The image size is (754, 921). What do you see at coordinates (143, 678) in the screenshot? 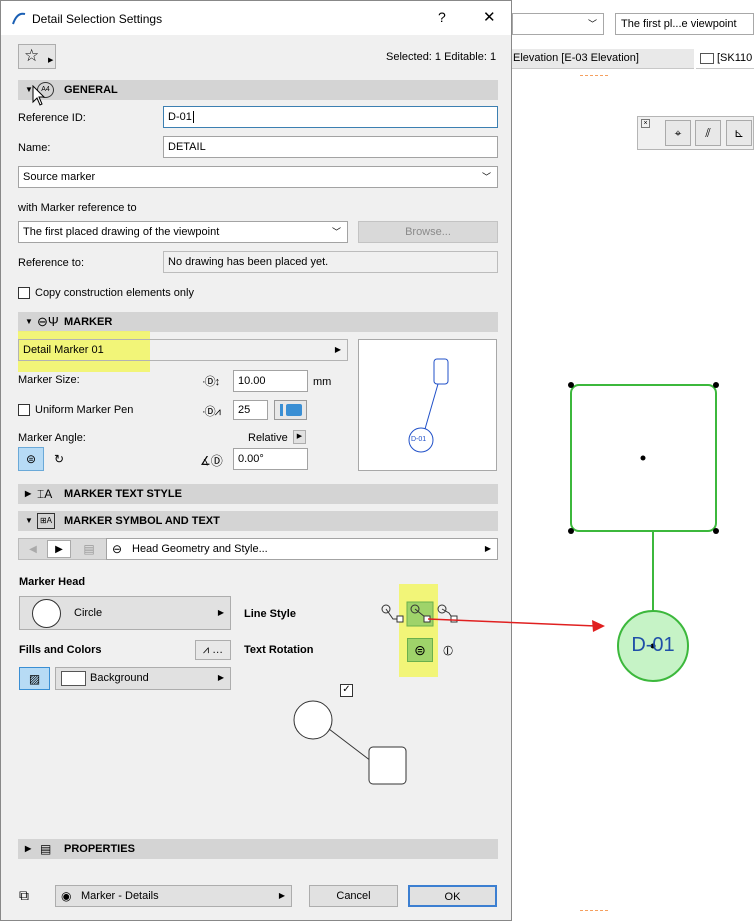
I see `fill-selector: Background ▶` at bounding box center [143, 678].